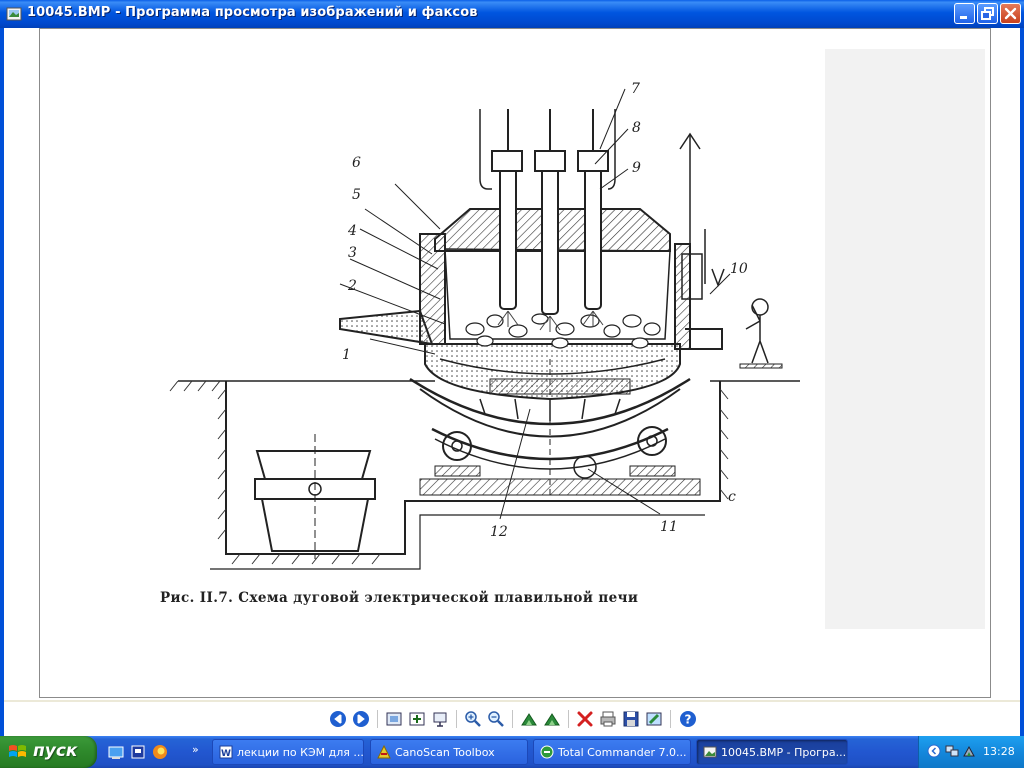 Image resolution: width=1024 pixels, height=768 pixels. What do you see at coordinates (384, 752) in the screenshot?
I see `canoscan-icon` at bounding box center [384, 752].